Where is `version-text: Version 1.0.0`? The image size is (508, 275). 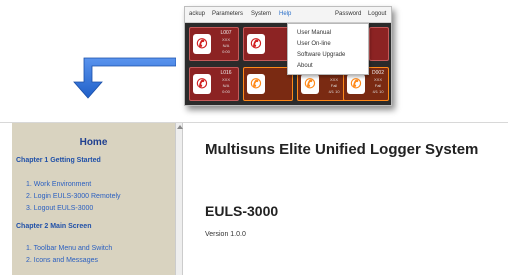 version-text: Version 1.0.0 is located at coordinates (225, 234).